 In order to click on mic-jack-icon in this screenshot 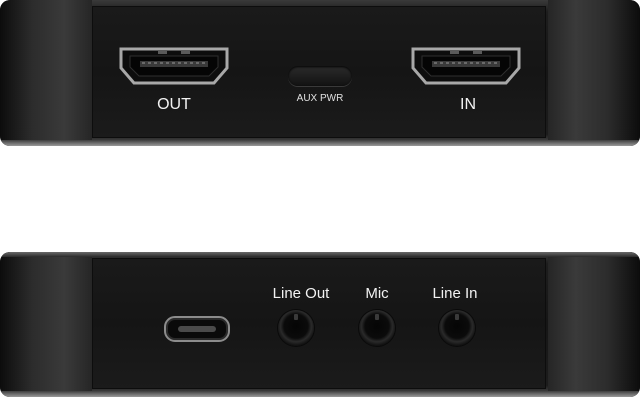, I will do `click(377, 328)`.